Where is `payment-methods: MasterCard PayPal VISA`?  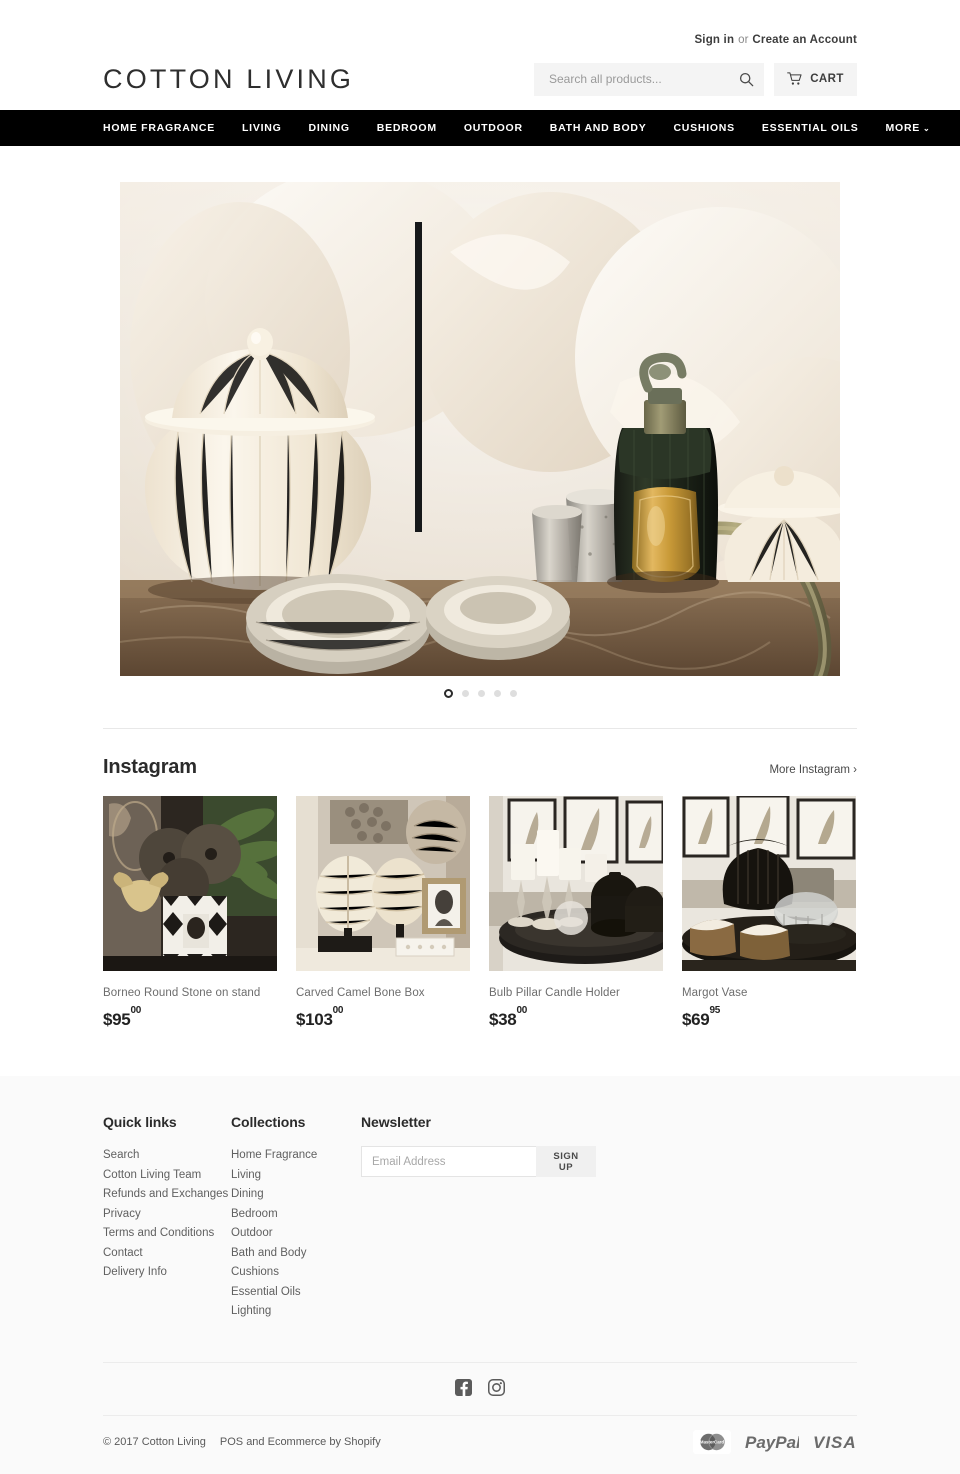 payment-methods: MasterCard PayPal VISA is located at coordinates (775, 1441).